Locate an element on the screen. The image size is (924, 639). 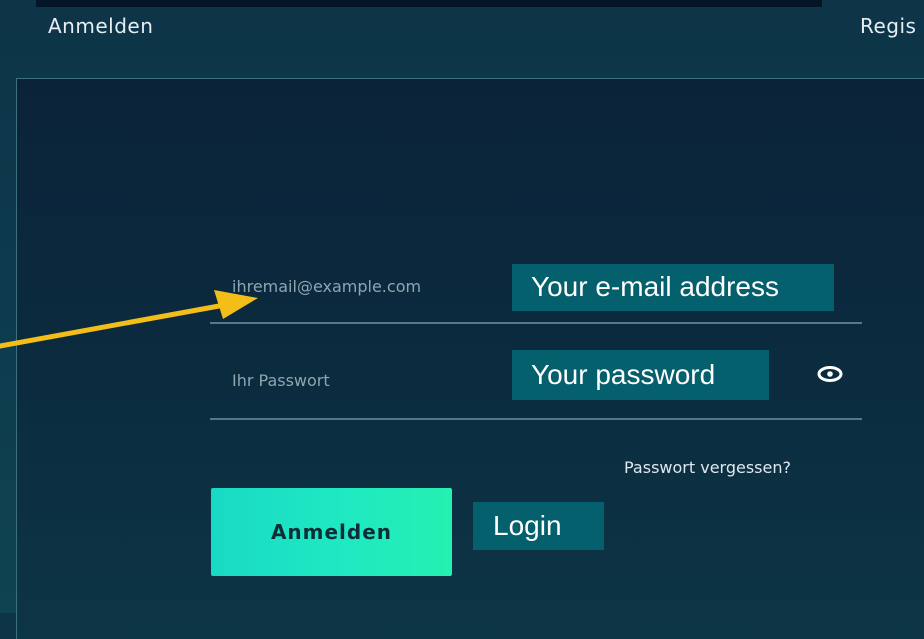
eye-icon is located at coordinates (830, 374).